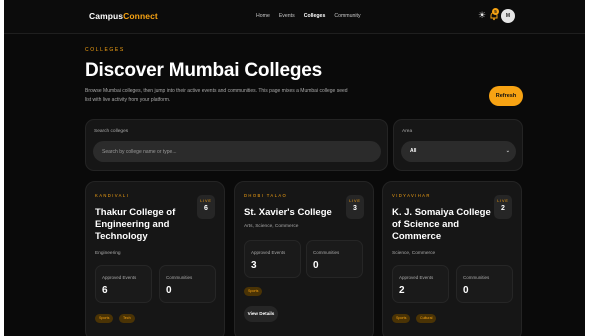 This screenshot has width=594, height=336. I want to click on approved-events-value: 3, so click(254, 265).